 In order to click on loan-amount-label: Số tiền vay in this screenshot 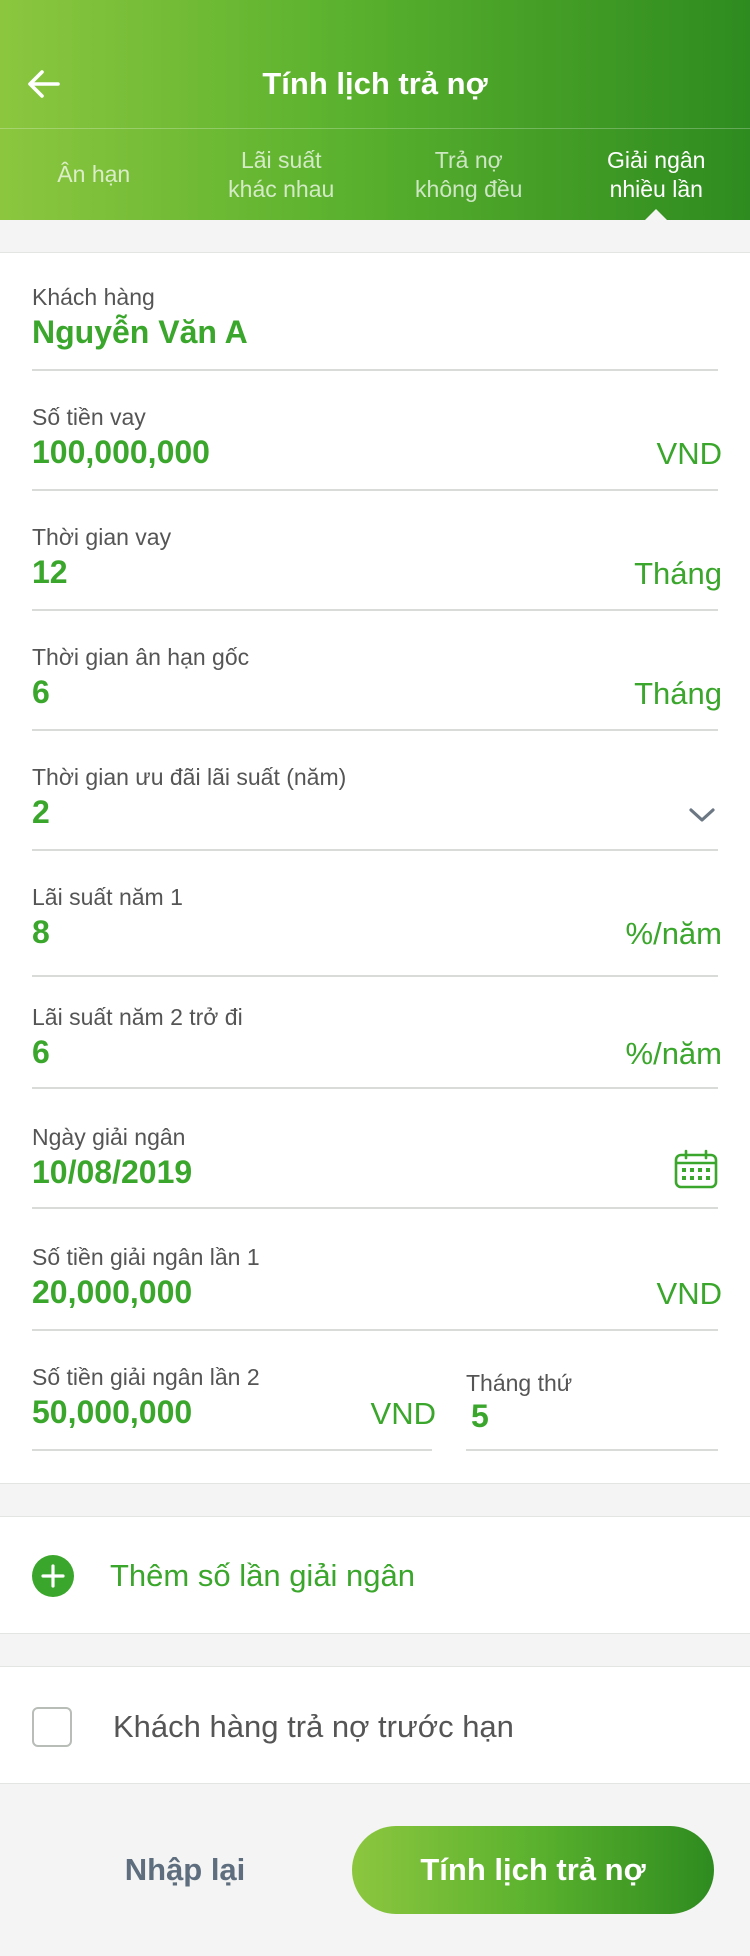, I will do `click(89, 417)`.